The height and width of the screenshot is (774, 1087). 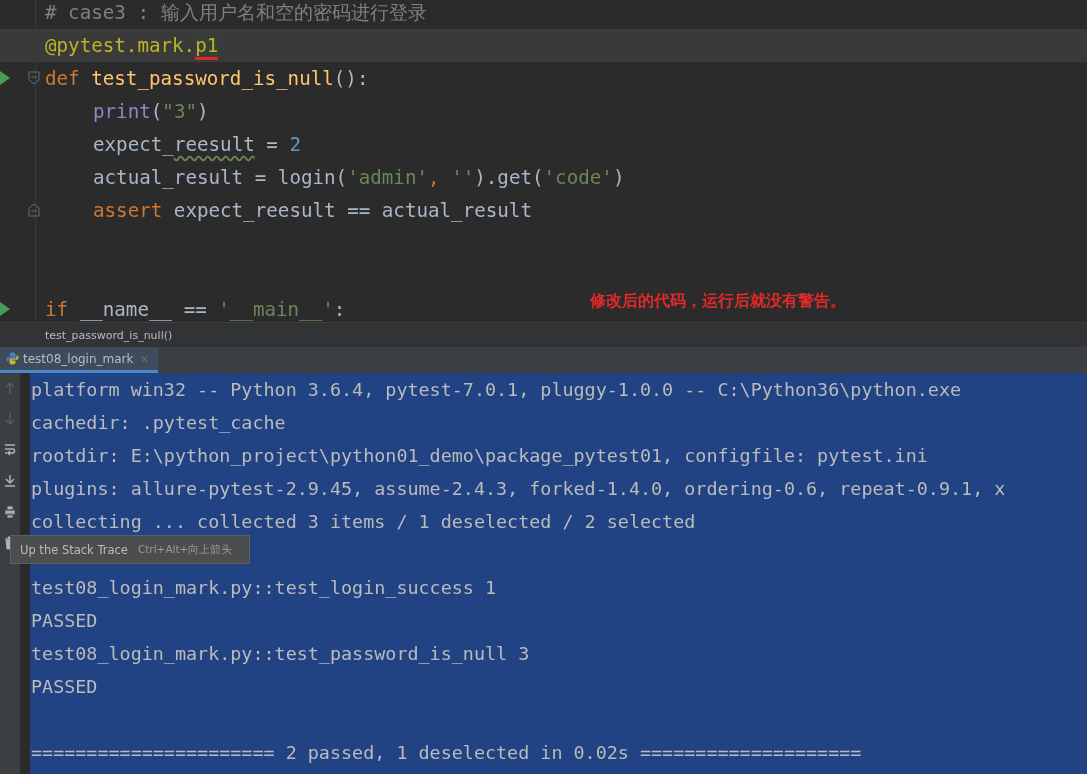 I want to click on python-icon, so click(x=12, y=358).